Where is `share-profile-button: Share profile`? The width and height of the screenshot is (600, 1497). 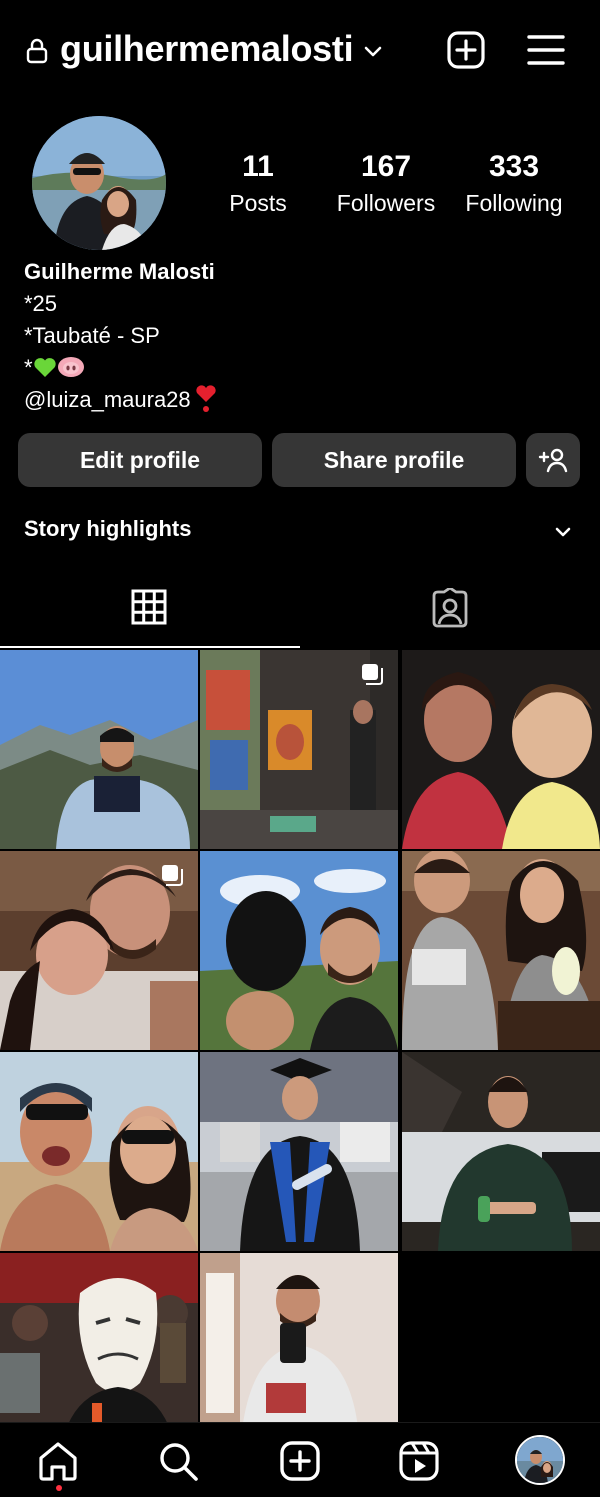 share-profile-button: Share profile is located at coordinates (394, 460).